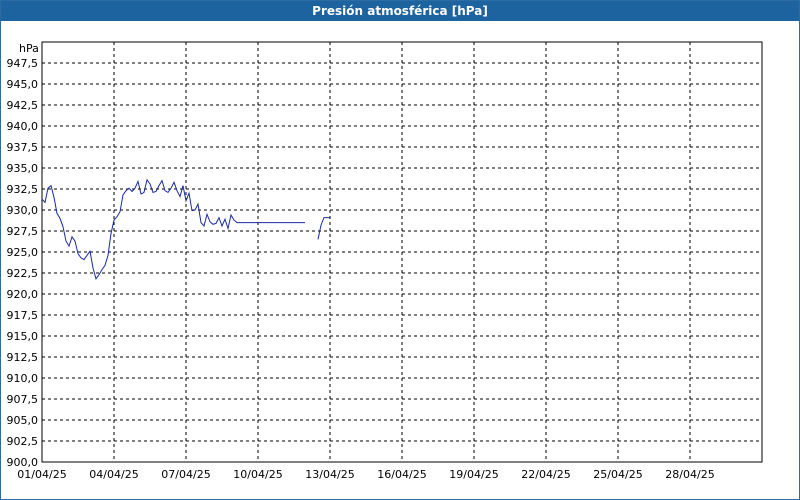  Describe the element at coordinates (473, 474) in the screenshot. I see `x-tick-label: 19/04/25` at that location.